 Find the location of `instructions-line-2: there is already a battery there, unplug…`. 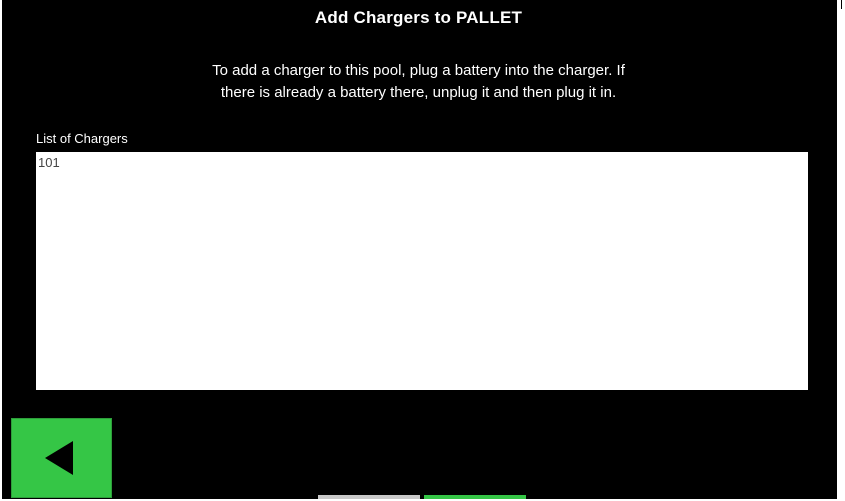

instructions-line-2: there is already a battery there, unplug… is located at coordinates (418, 92).